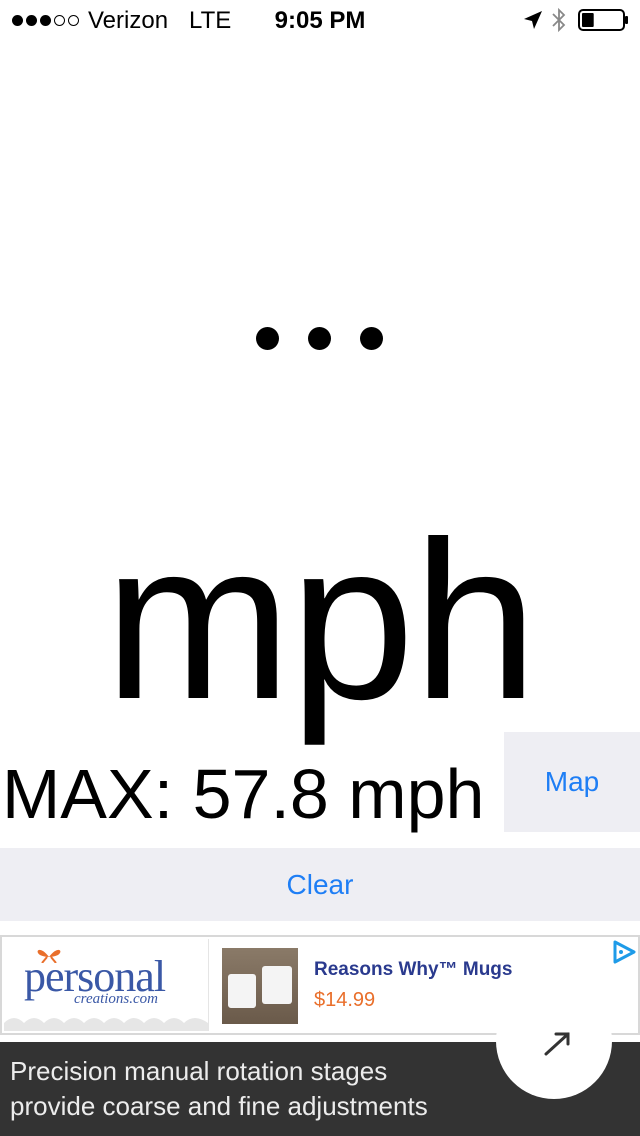  I want to click on status-time: 9:05 PM, so click(320, 20).